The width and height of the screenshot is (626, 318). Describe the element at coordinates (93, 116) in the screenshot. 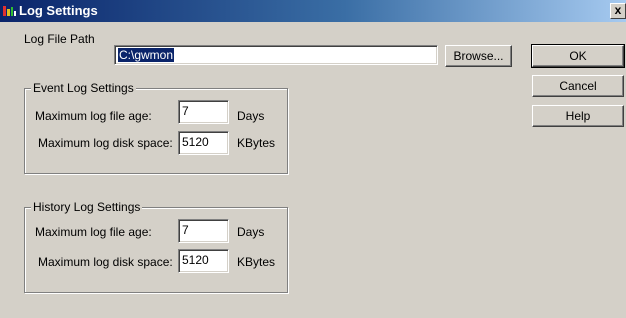

I see `event-max-age-label: Maximum log file age:` at that location.